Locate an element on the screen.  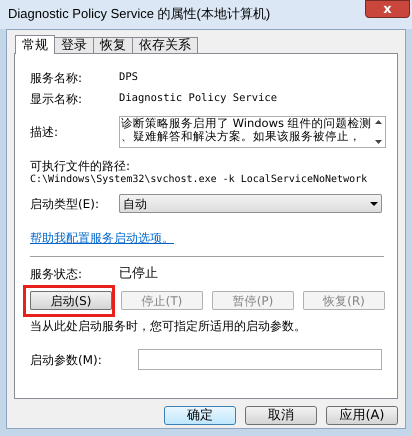
description-box: 诊断策略服务启用了 Windows 组件的问题检测 、疑难解答和解决方案。如果该服务被停止， is located at coordinates (252, 132).